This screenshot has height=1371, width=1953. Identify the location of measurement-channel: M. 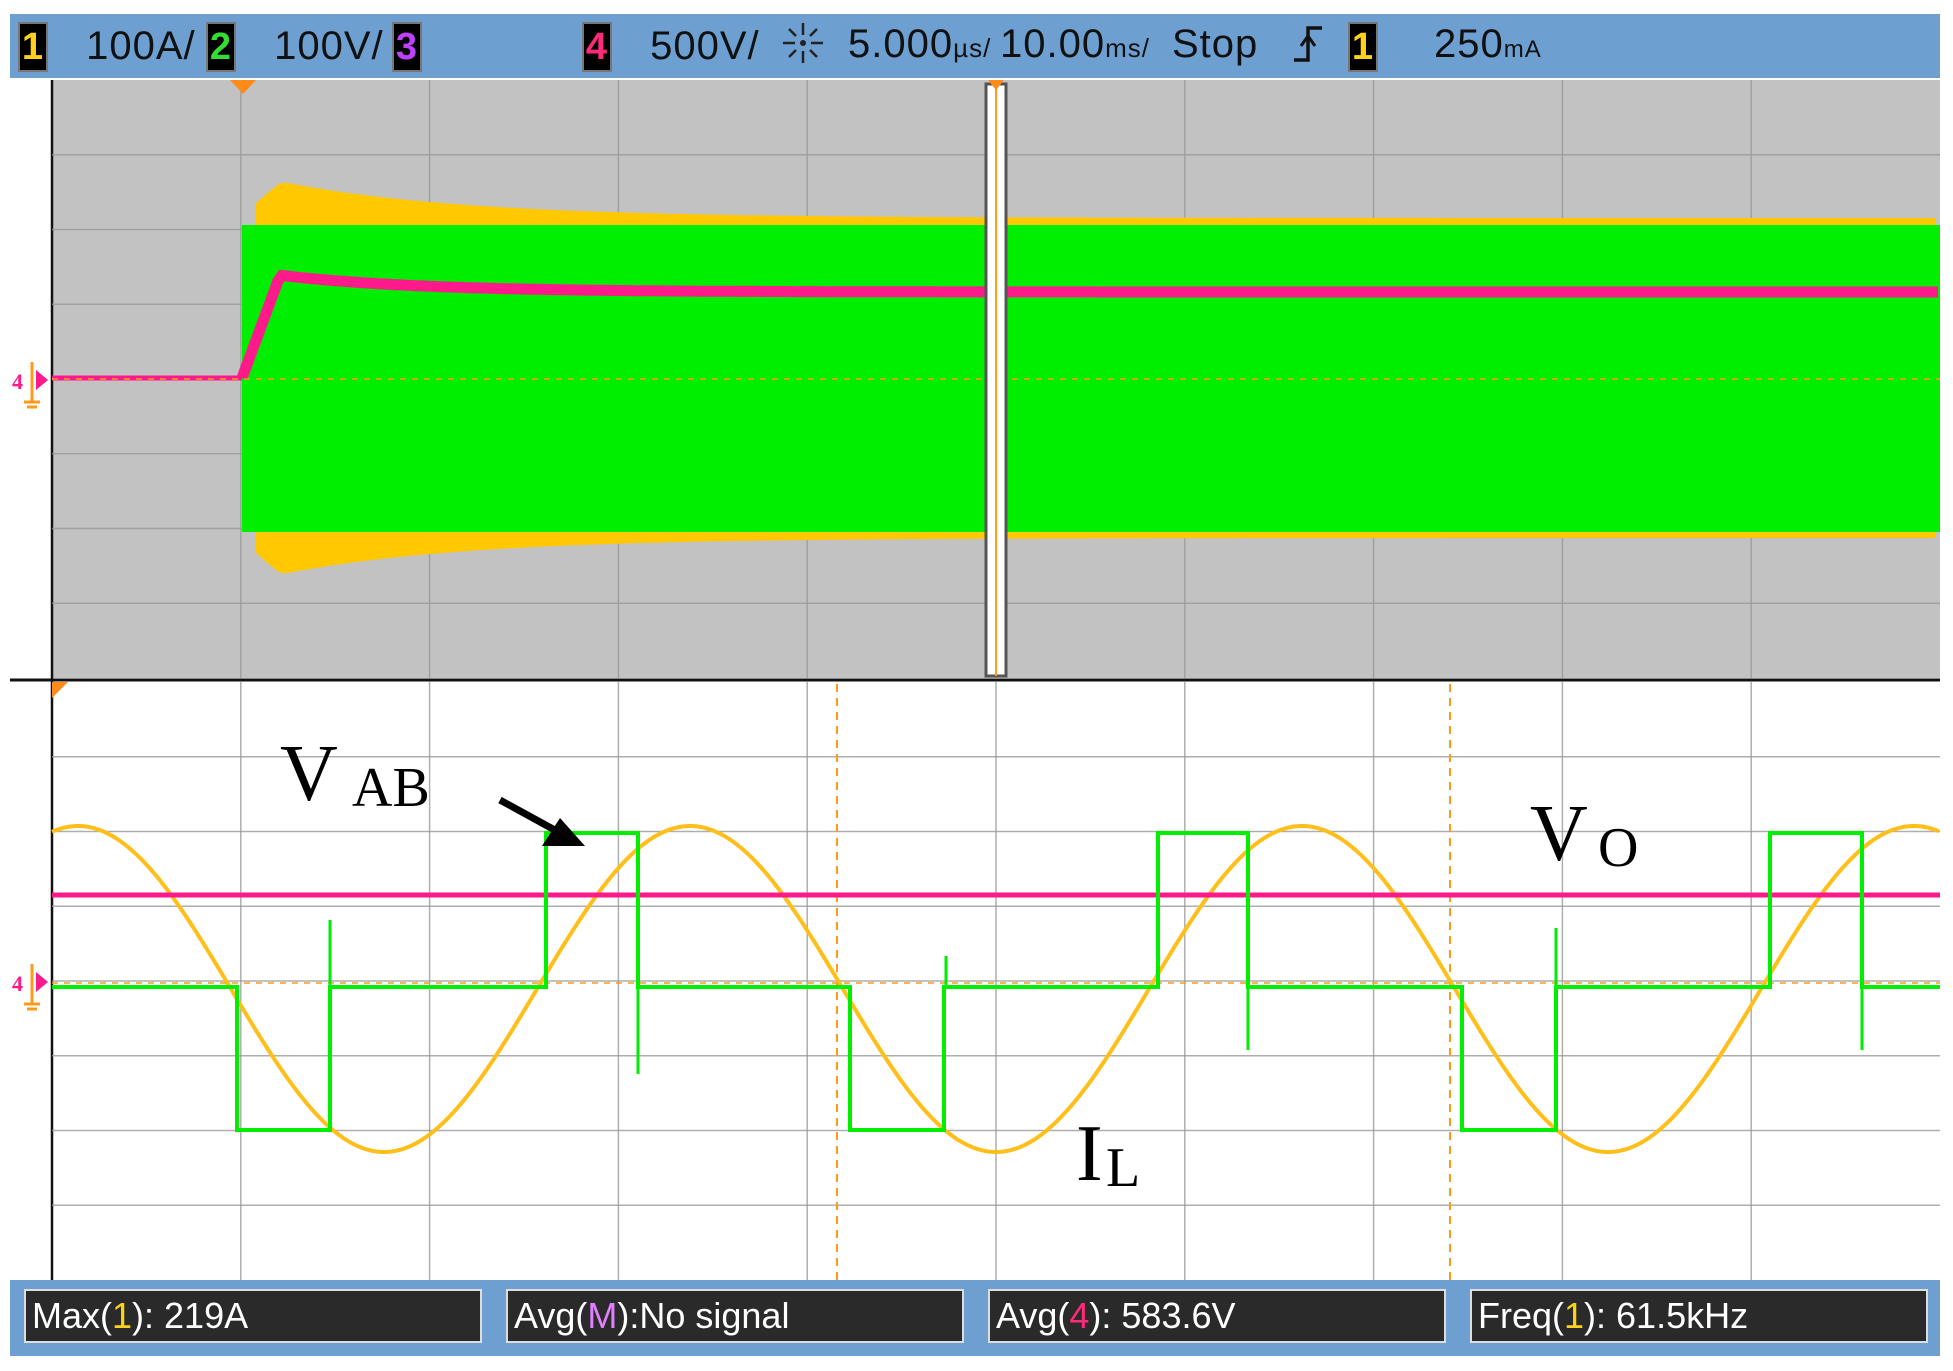
(602, 1315).